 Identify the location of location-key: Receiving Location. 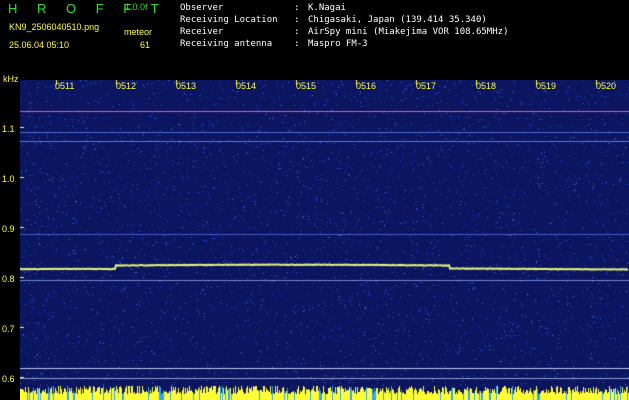
(229, 20).